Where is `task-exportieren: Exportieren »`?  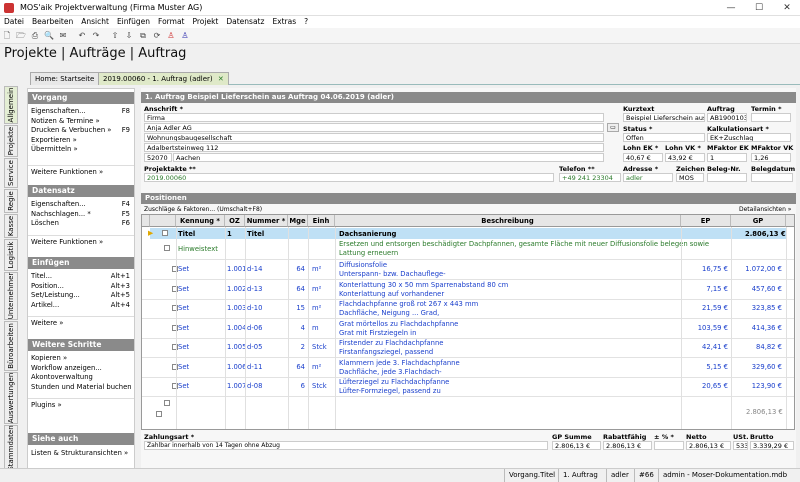
task-exportieren: Exportieren » is located at coordinates (81, 141).